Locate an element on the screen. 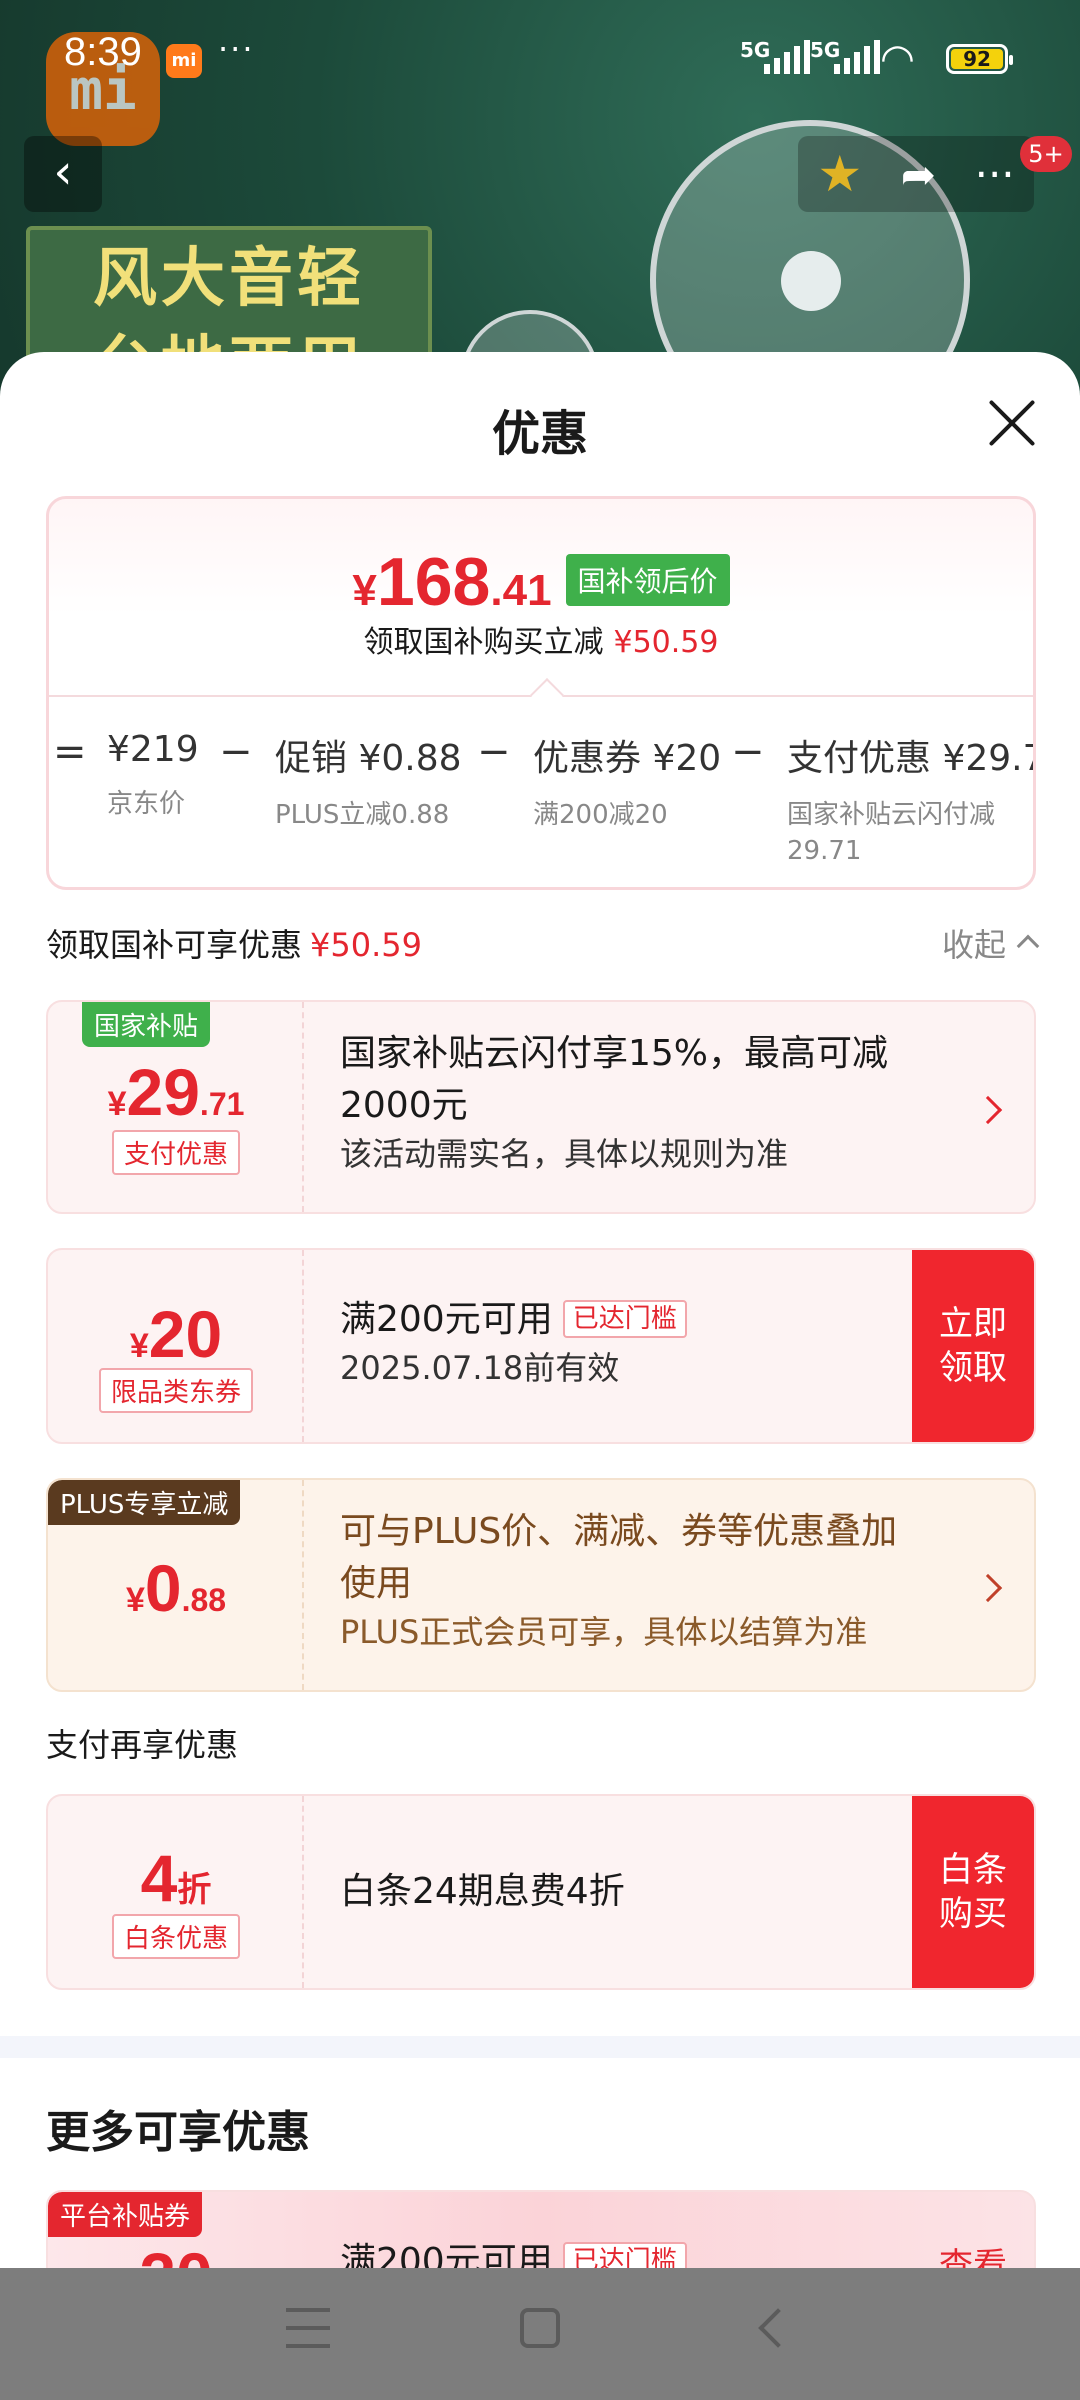 This screenshot has width=1080, height=2400. offer-amount-panel: ¥20 限品类东券 is located at coordinates (176, 1346).